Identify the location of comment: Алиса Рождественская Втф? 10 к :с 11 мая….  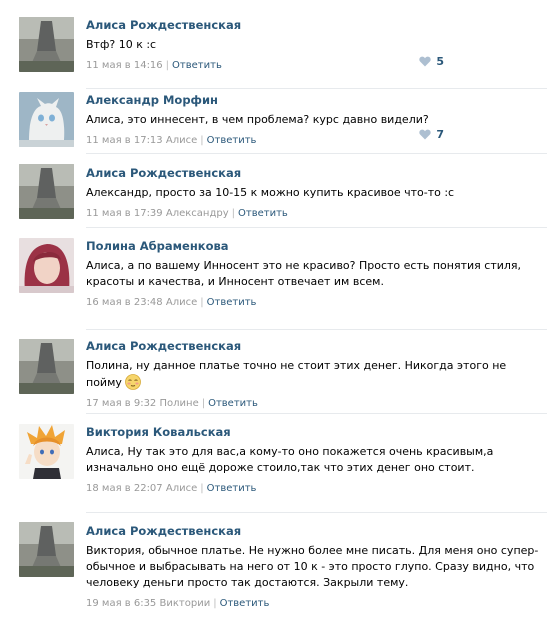
(273, 44).